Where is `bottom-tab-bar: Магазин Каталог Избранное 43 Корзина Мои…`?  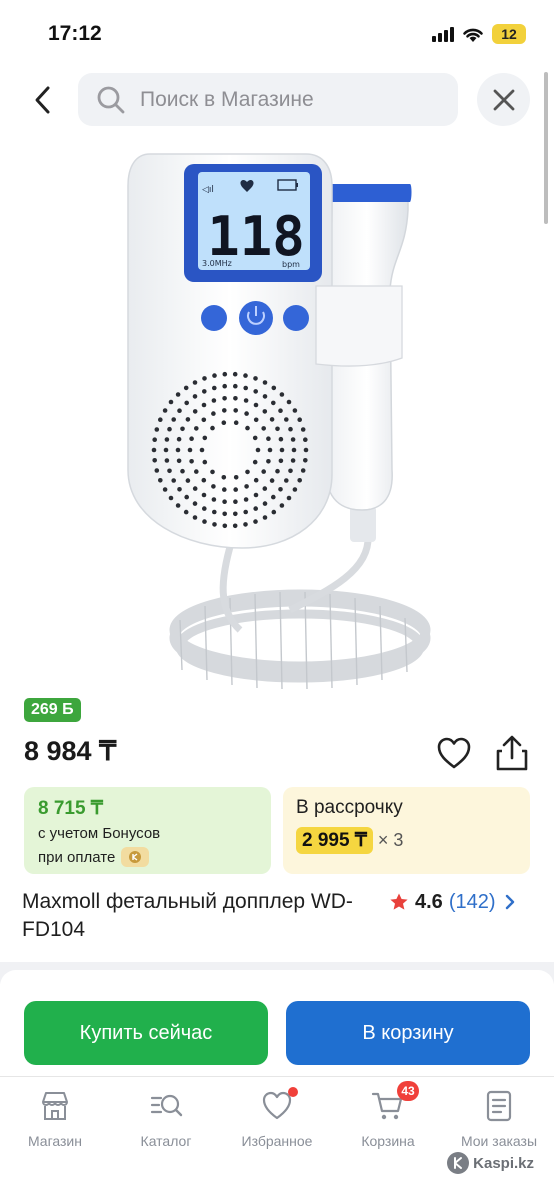
bottom-tab-bar: Магазин Каталог Избранное 43 Корзина Мои… is located at coordinates (277, 1138).